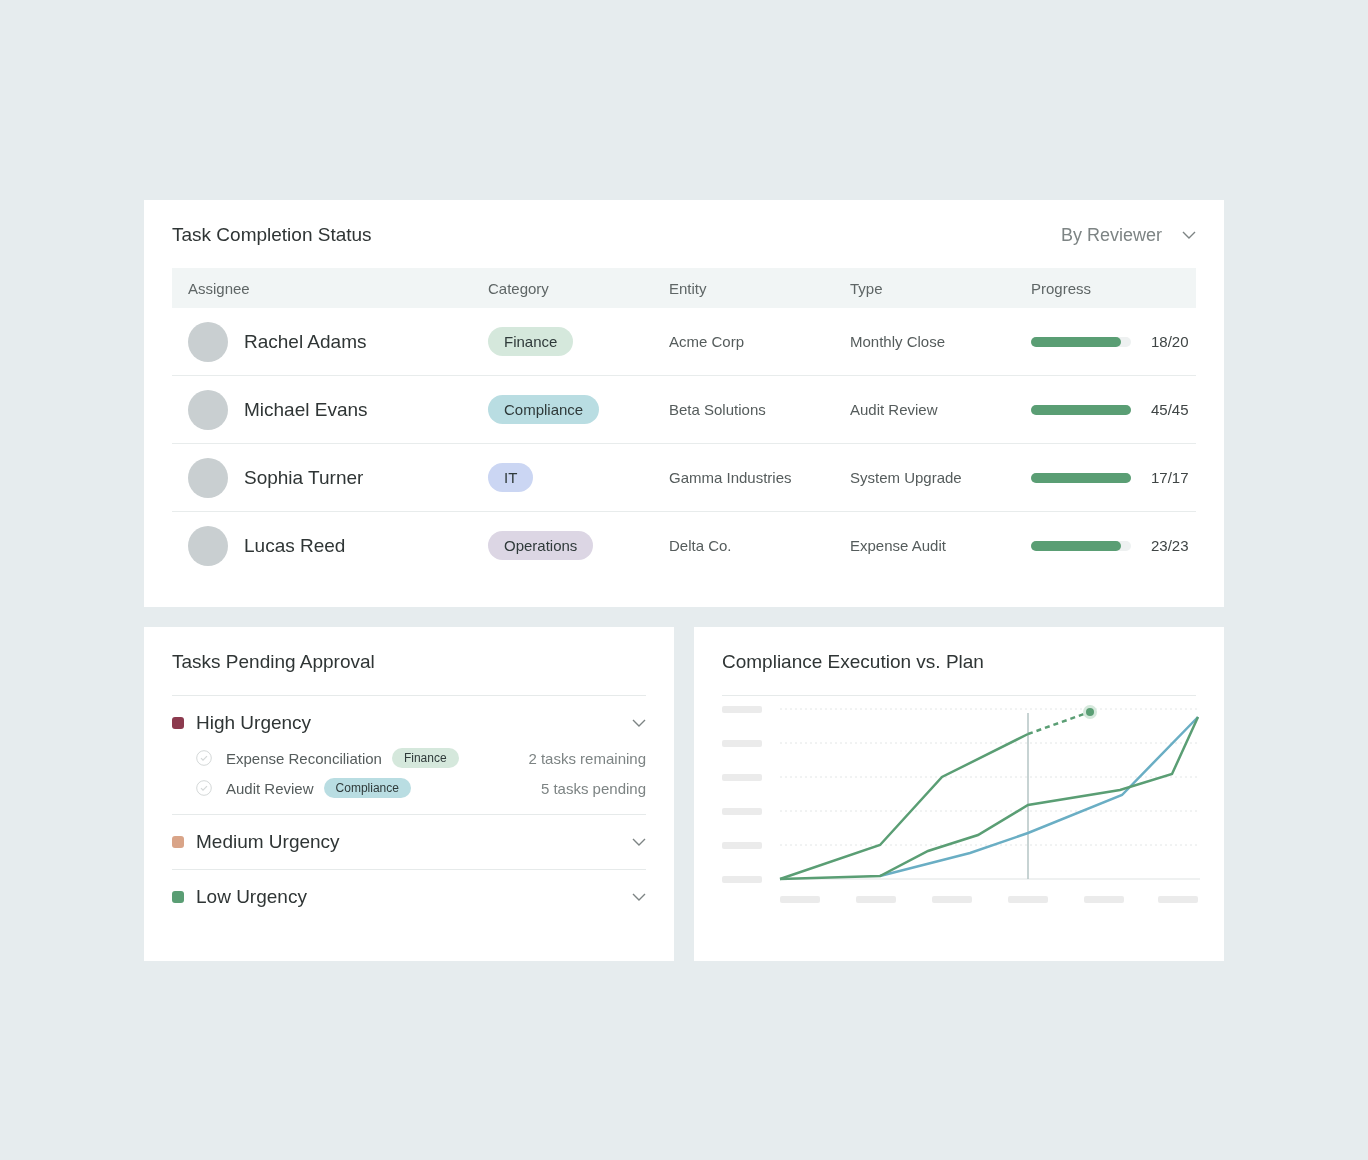 The height and width of the screenshot is (1160, 1368). I want to click on table-cell-text: Audit Review, so click(894, 409).